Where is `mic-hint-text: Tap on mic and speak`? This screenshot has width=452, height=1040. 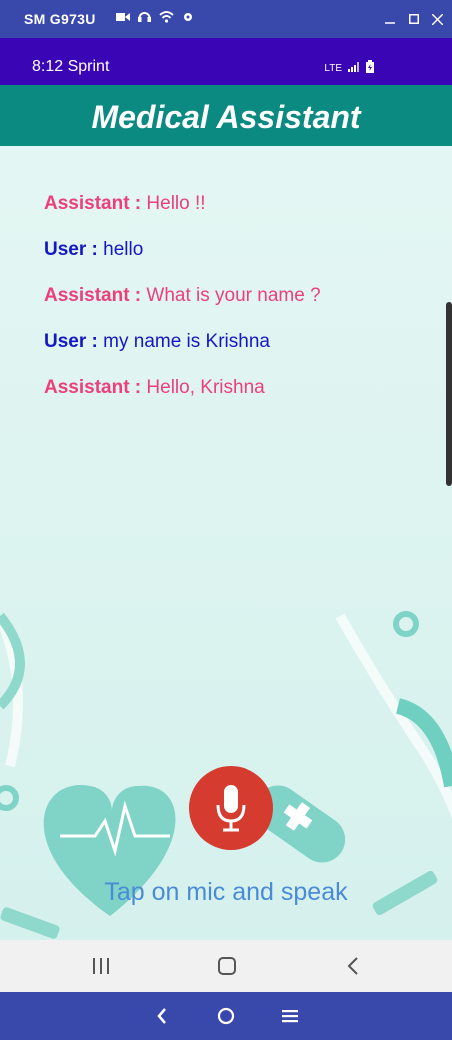 mic-hint-text: Tap on mic and speak is located at coordinates (226, 892).